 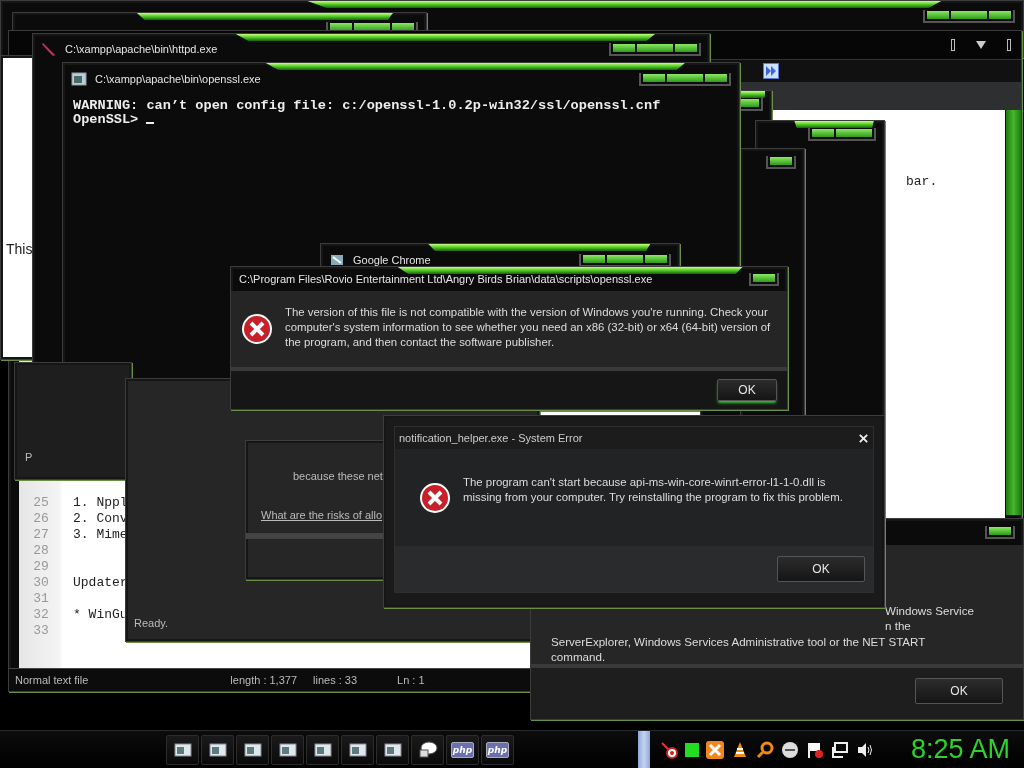 I want to click on editor-line: Updater, so click(x=100, y=583).